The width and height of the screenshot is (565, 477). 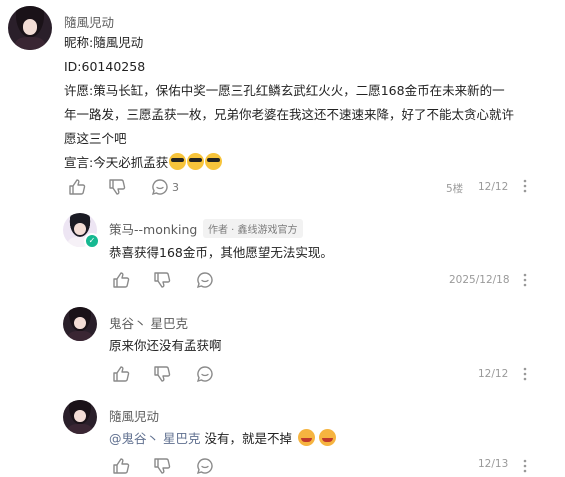 I want to click on reply-date: 2025/12/18, so click(x=479, y=280).